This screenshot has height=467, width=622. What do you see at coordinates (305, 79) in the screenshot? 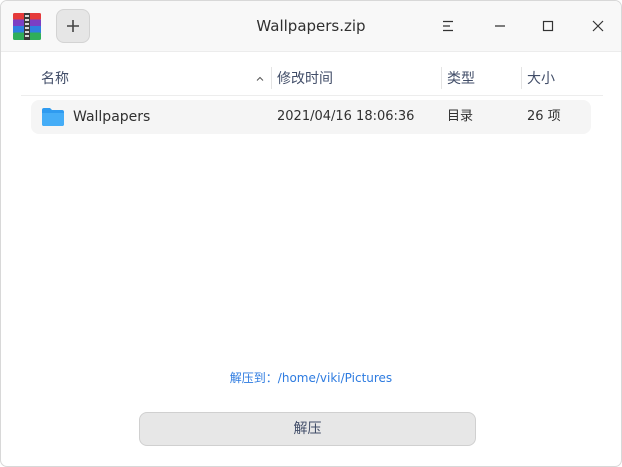
I see `column-header-modified: 修改时间` at bounding box center [305, 79].